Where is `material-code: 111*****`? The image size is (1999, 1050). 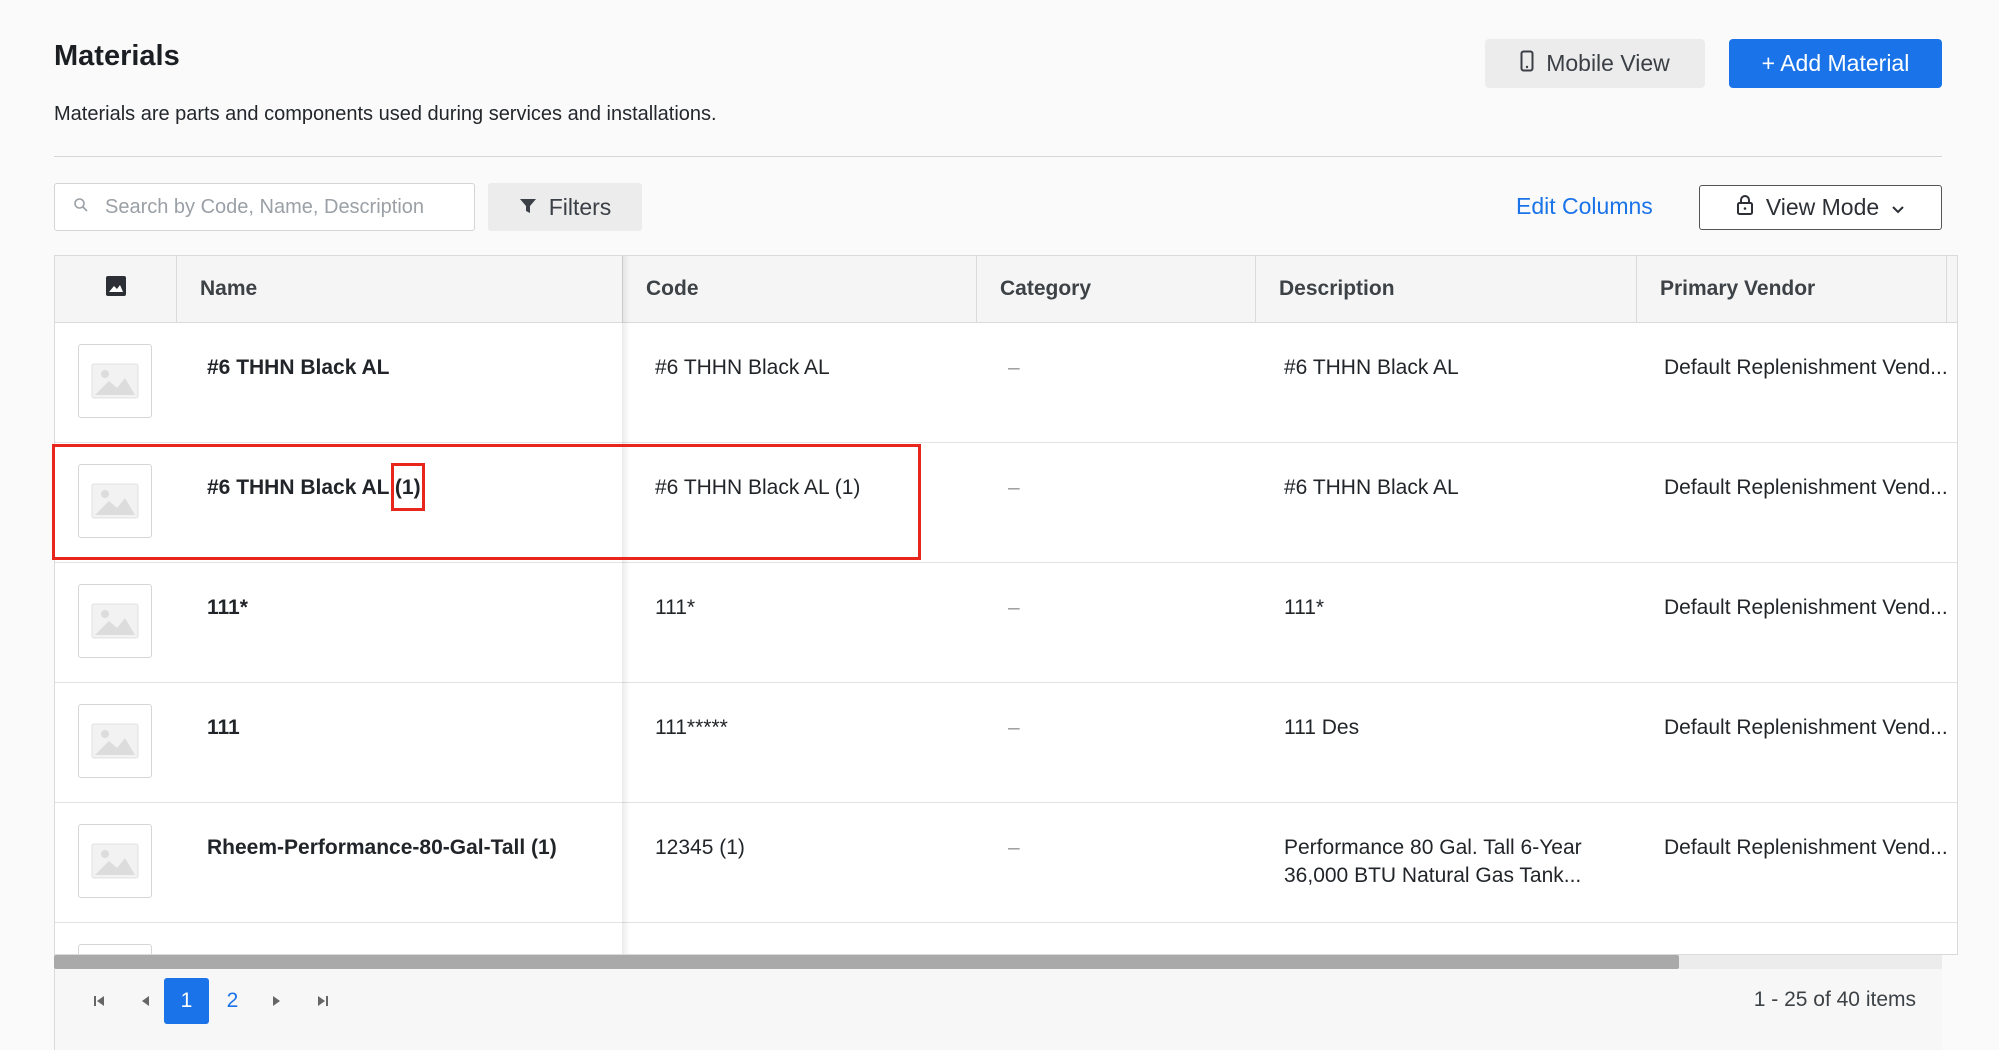 material-code: 111***** is located at coordinates (691, 727).